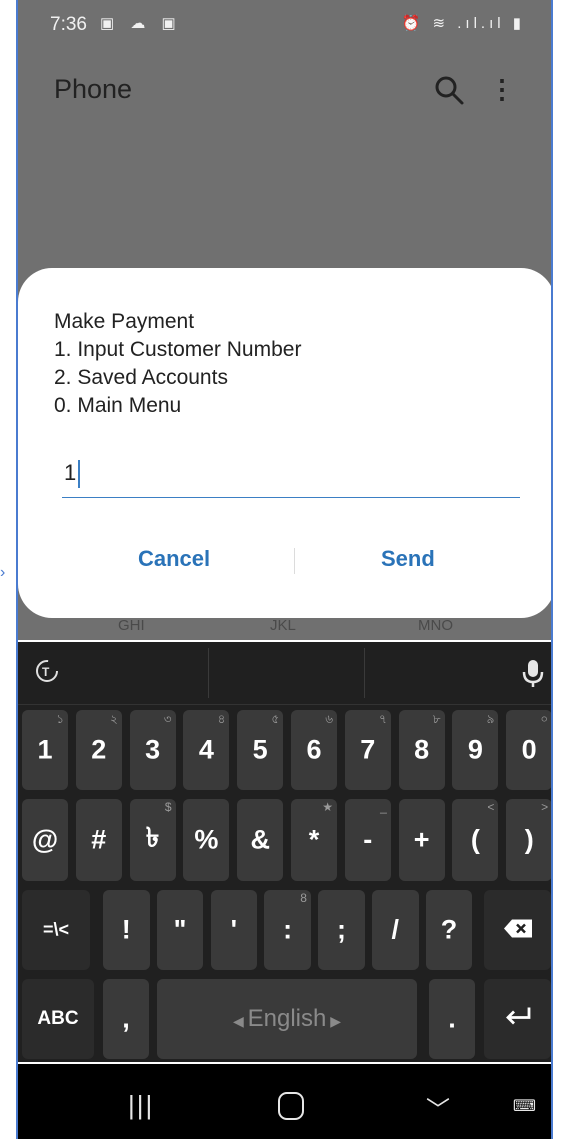 The image size is (569, 1139). Describe the element at coordinates (206, 750) in the screenshot. I see `key-4: ৪4` at that location.